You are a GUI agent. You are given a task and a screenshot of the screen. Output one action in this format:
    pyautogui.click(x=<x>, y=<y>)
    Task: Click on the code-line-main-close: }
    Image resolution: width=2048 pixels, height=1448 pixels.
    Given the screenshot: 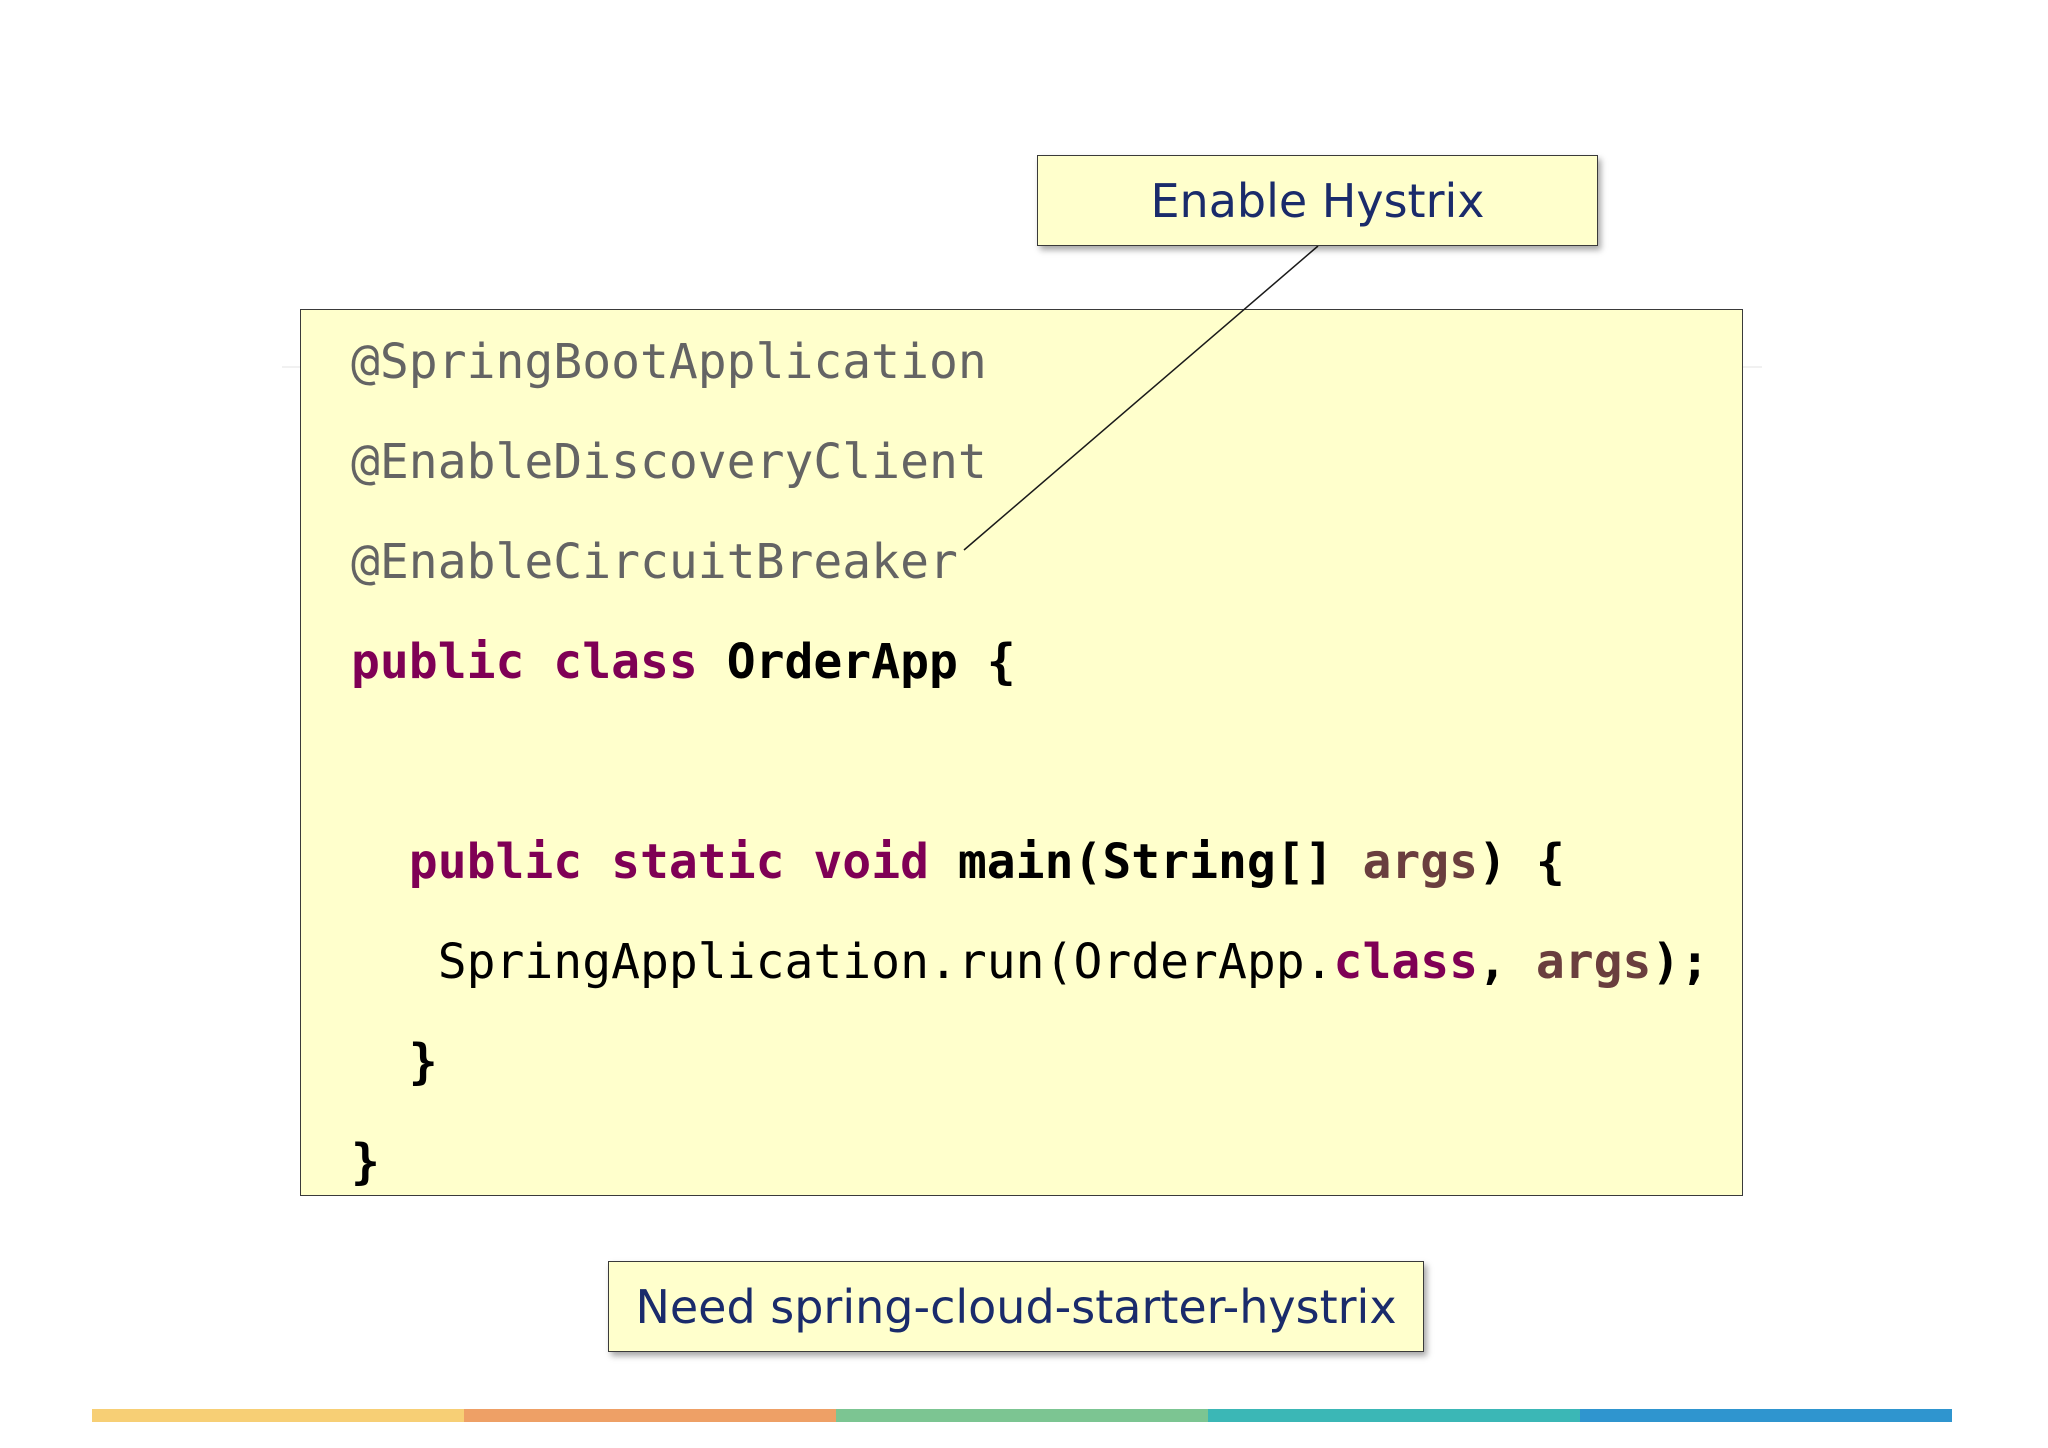 What is the action you would take?
    pyautogui.click(x=394, y=1062)
    